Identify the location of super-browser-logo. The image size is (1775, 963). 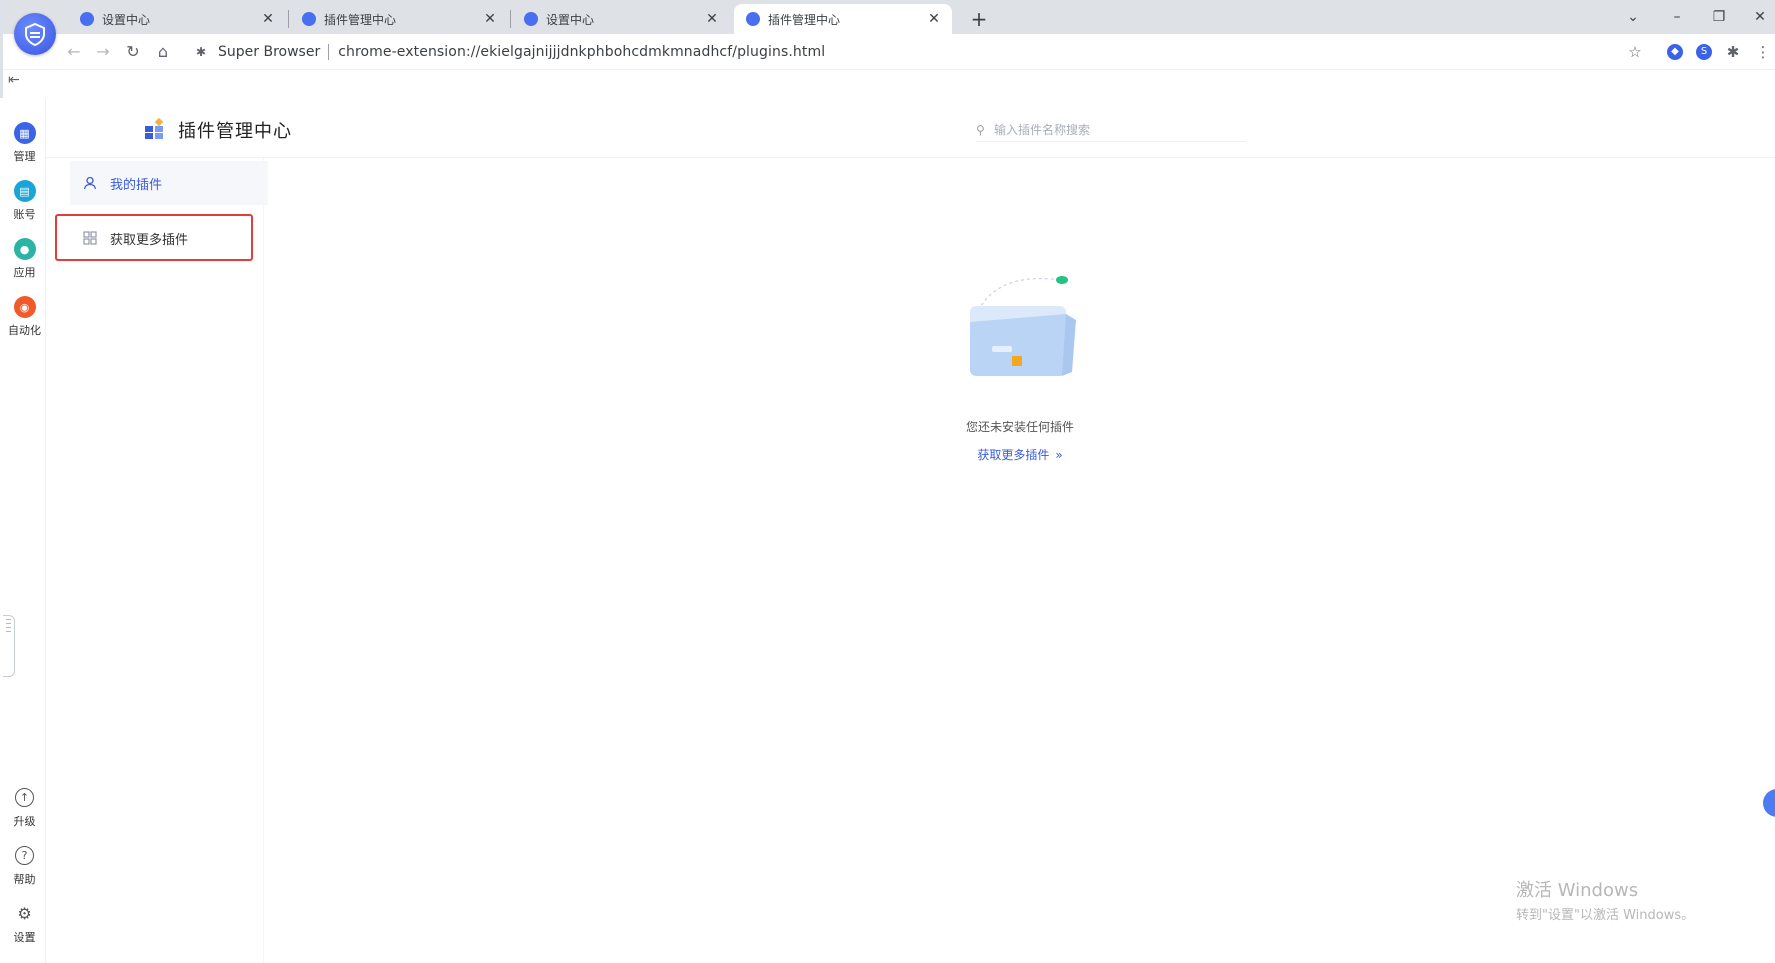
(35, 34).